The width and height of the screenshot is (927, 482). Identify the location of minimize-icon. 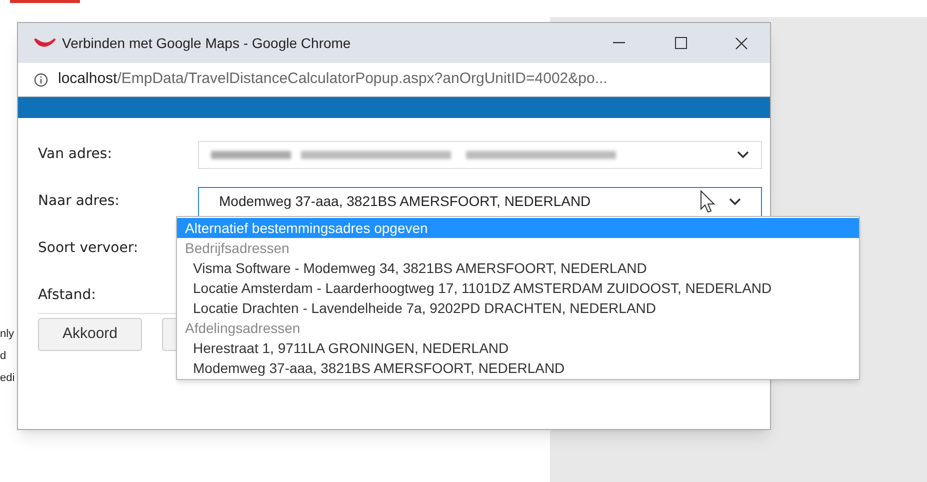
(619, 43).